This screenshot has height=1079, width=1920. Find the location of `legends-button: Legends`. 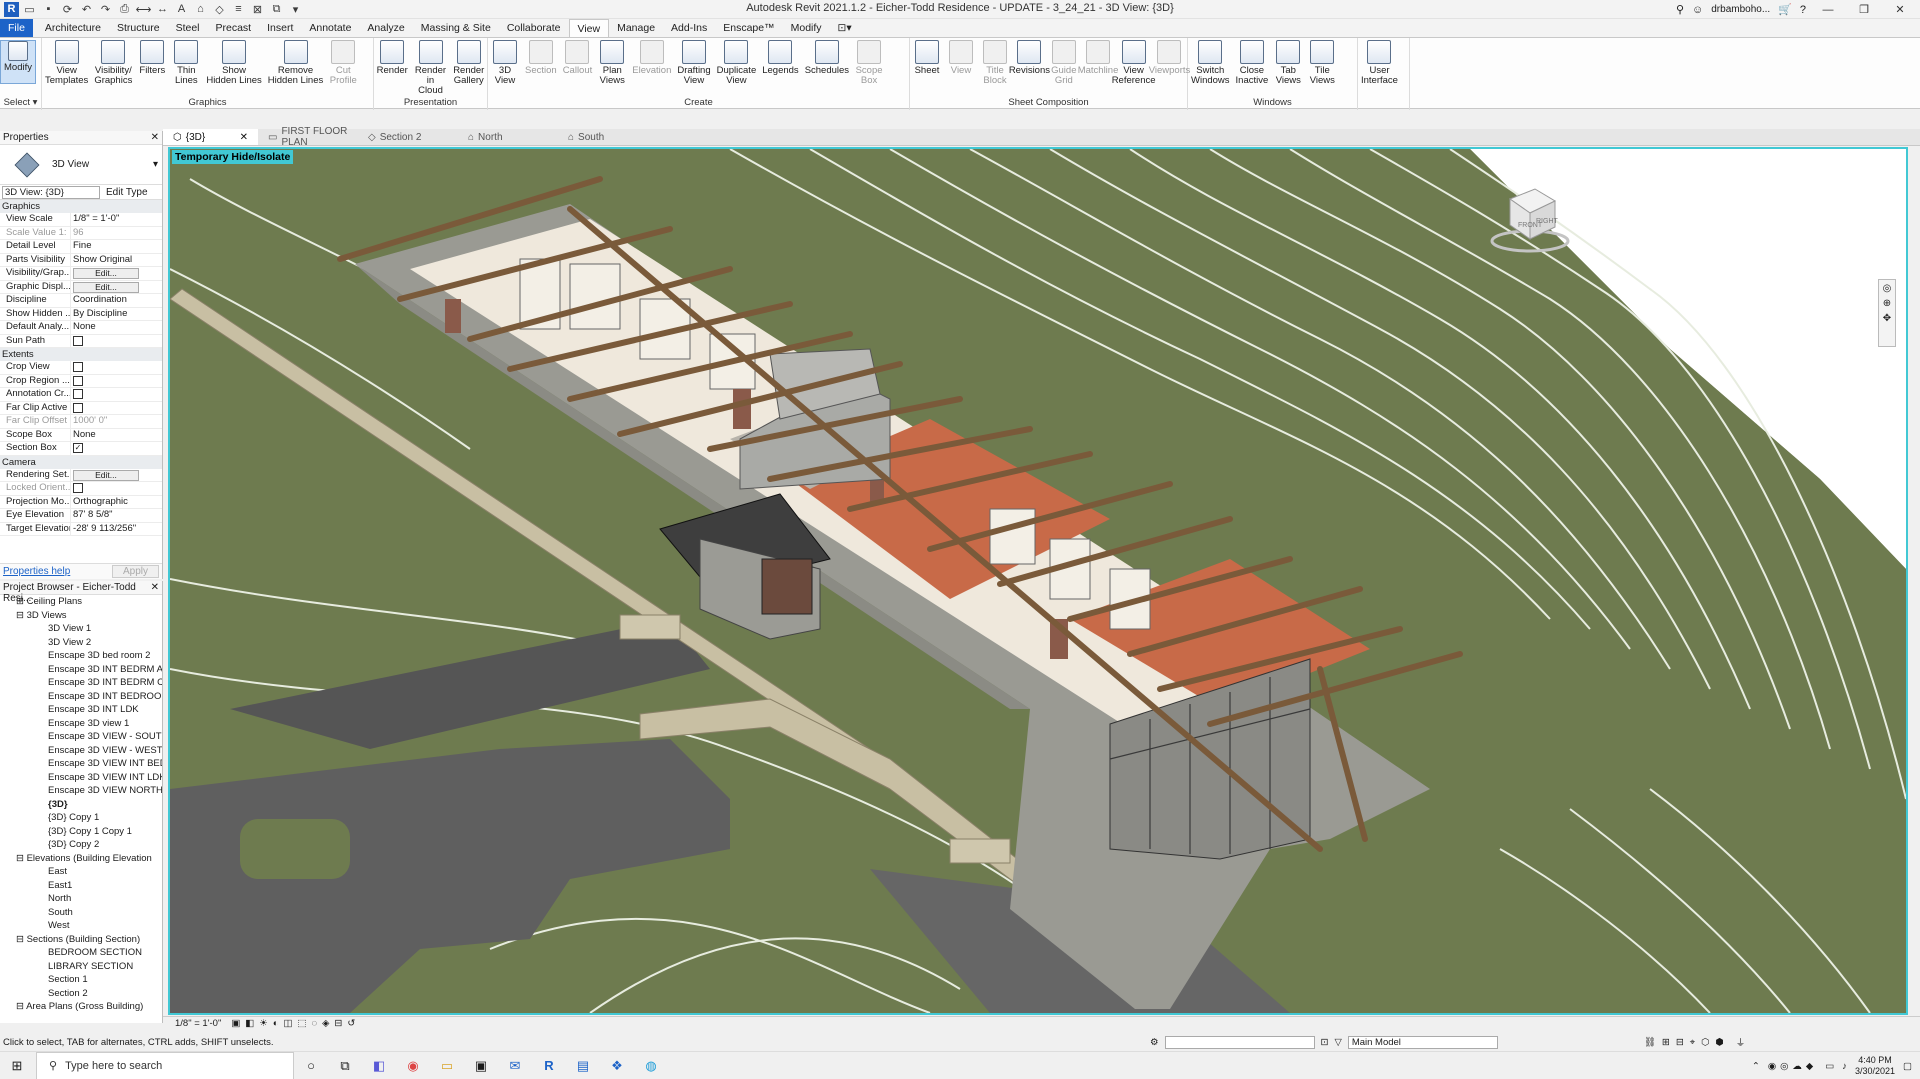

legends-button: Legends is located at coordinates (780, 69).